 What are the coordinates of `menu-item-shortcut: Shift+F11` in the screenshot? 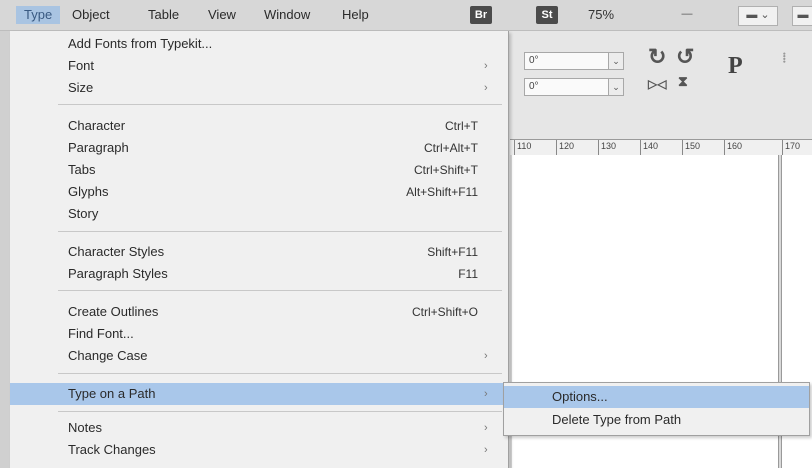 It's located at (452, 252).